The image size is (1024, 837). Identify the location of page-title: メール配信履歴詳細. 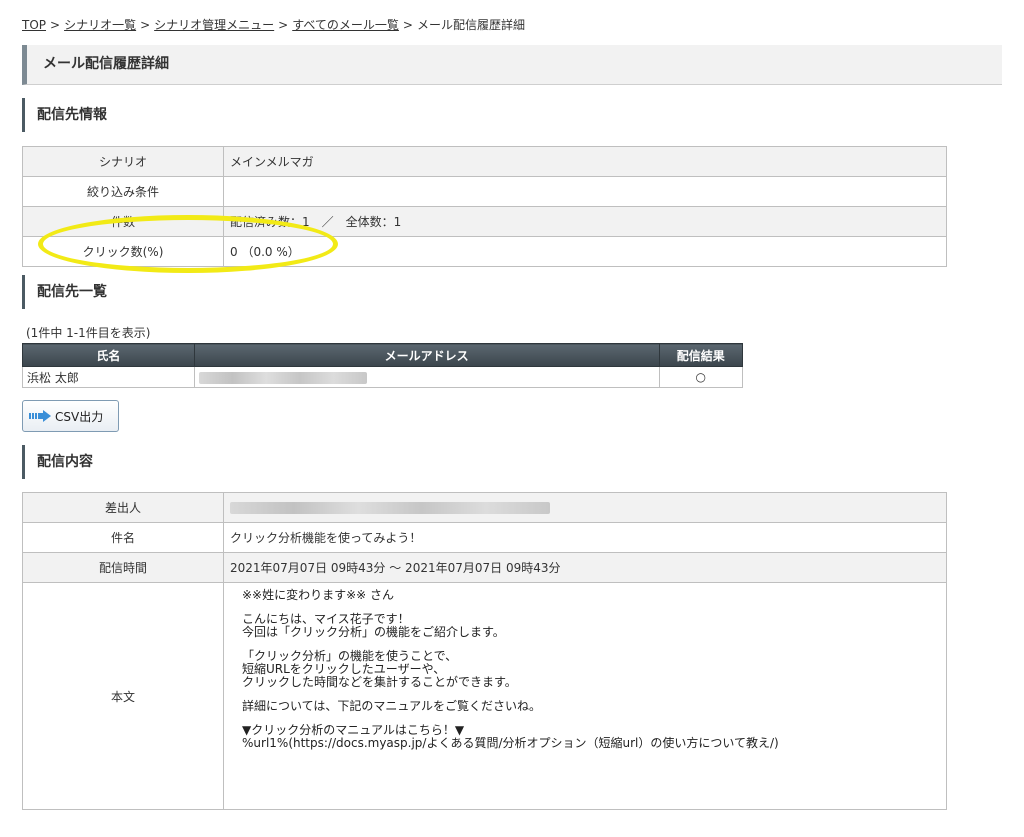
(512, 65).